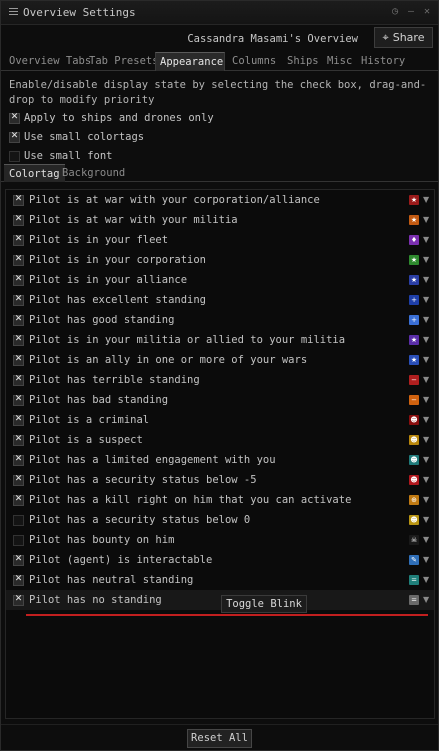  What do you see at coordinates (220, 580) in the screenshot?
I see `colortag-row: Pilot has neutral standing = ▼` at bounding box center [220, 580].